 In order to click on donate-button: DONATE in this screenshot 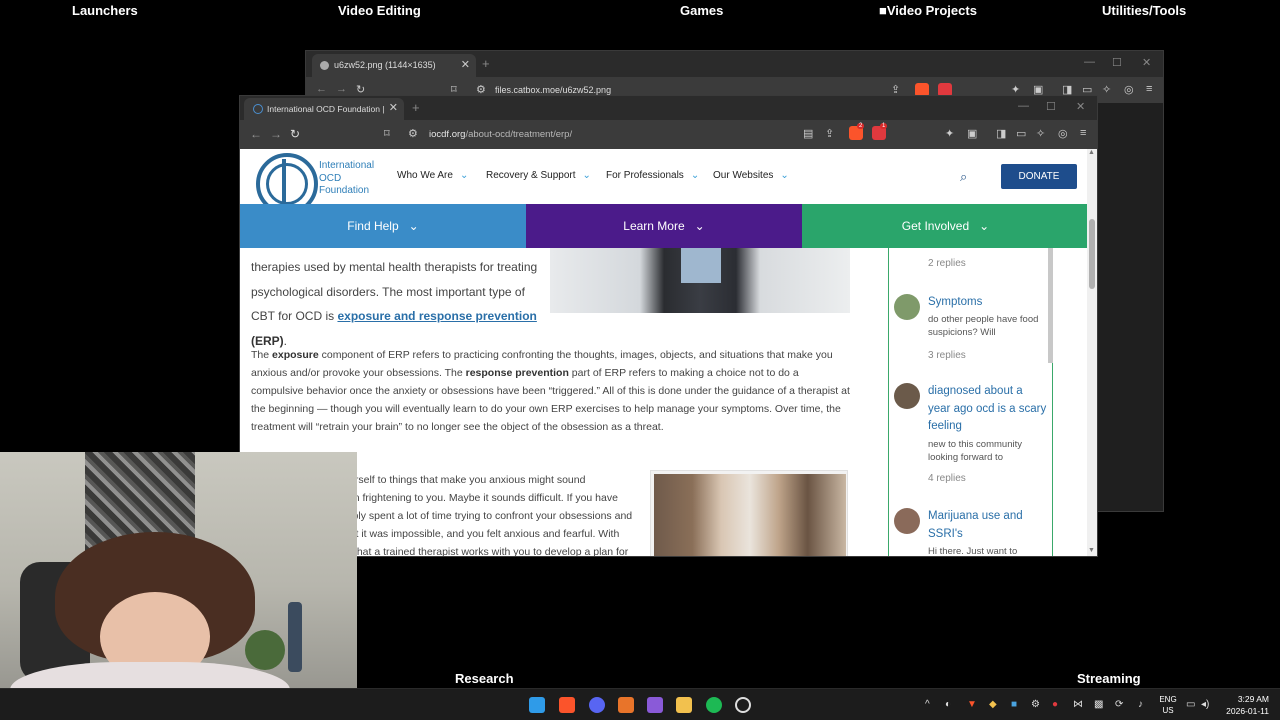, I will do `click(1039, 176)`.